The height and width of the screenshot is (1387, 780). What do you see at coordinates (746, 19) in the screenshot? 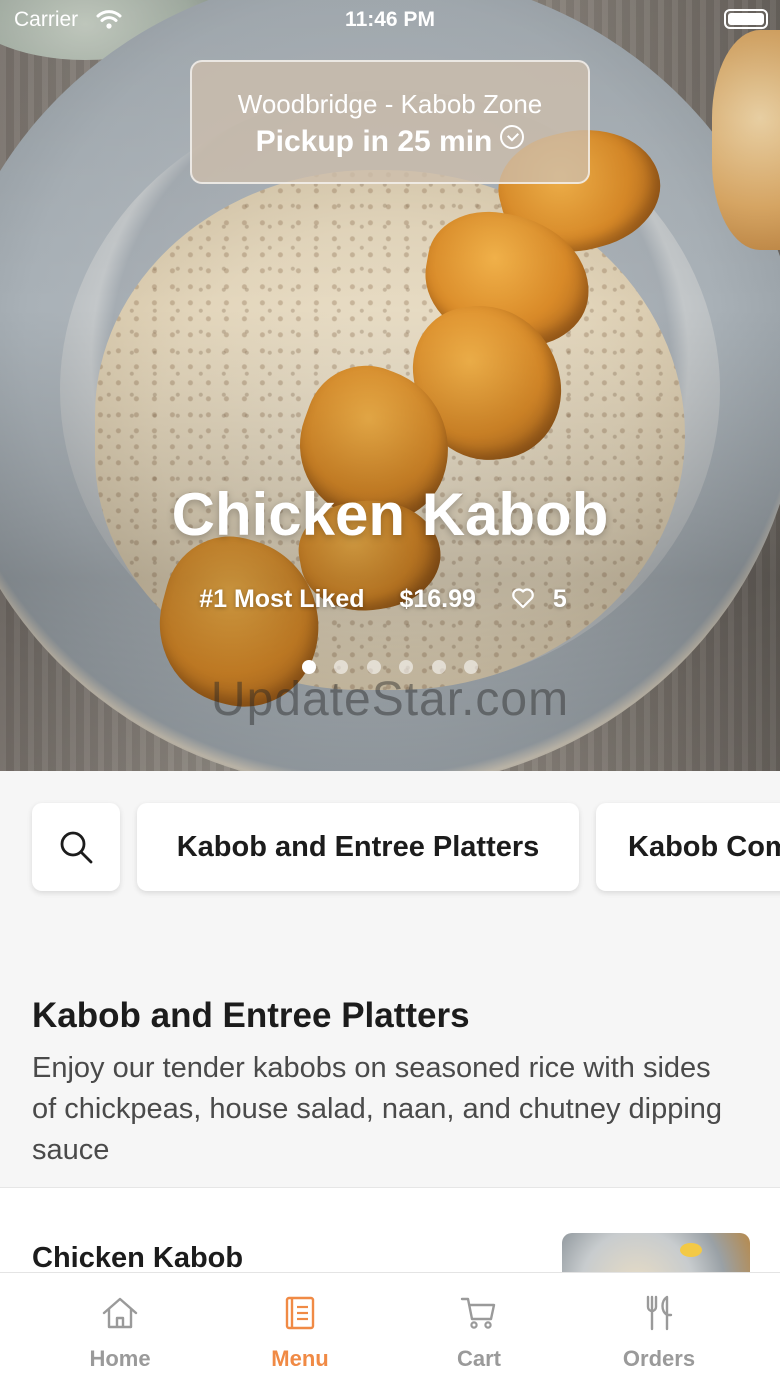
I see `battery-icon` at bounding box center [746, 19].